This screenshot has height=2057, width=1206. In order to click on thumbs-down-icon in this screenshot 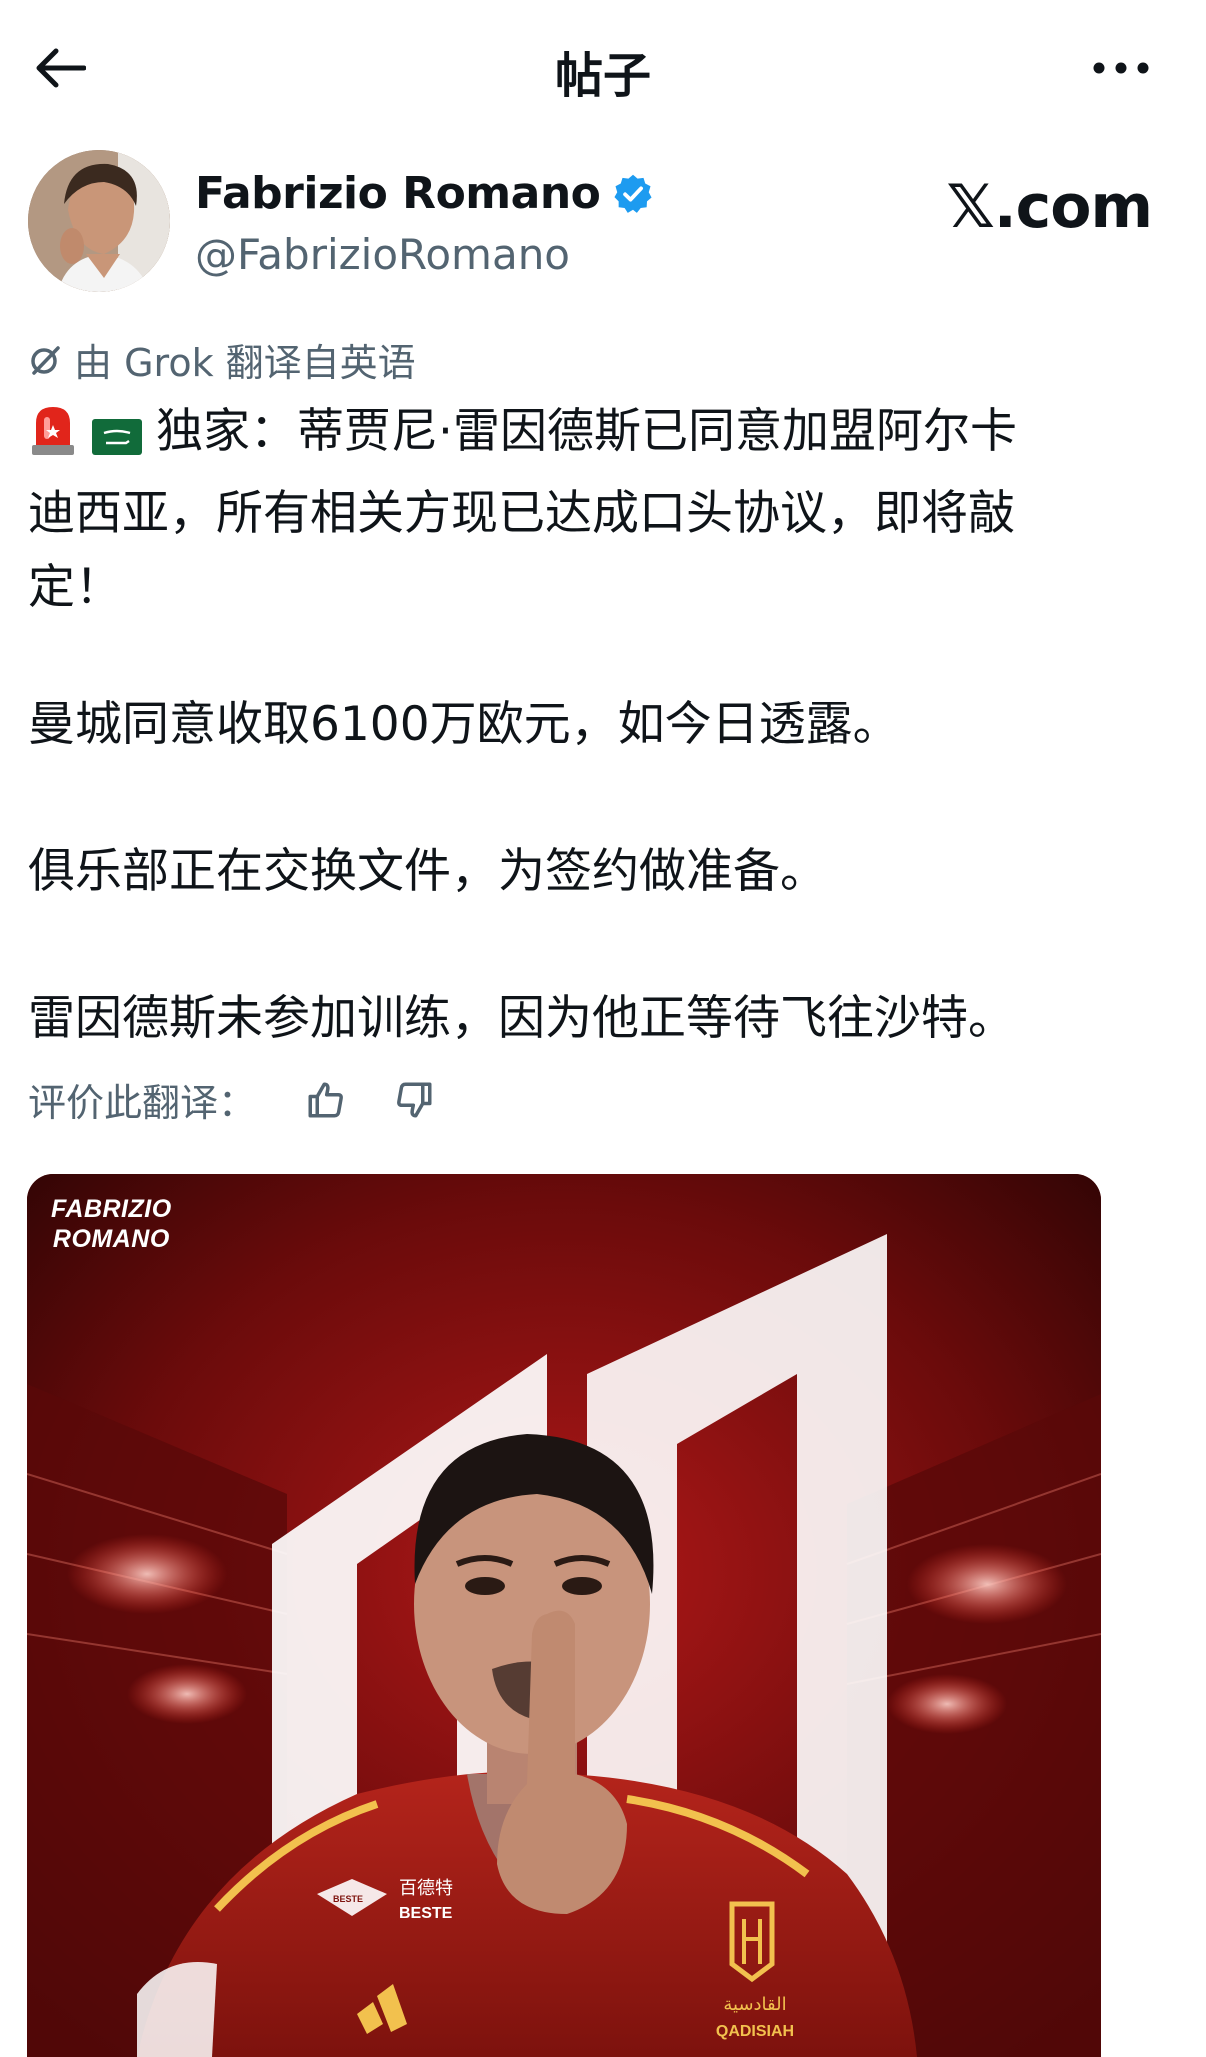, I will do `click(414, 1099)`.